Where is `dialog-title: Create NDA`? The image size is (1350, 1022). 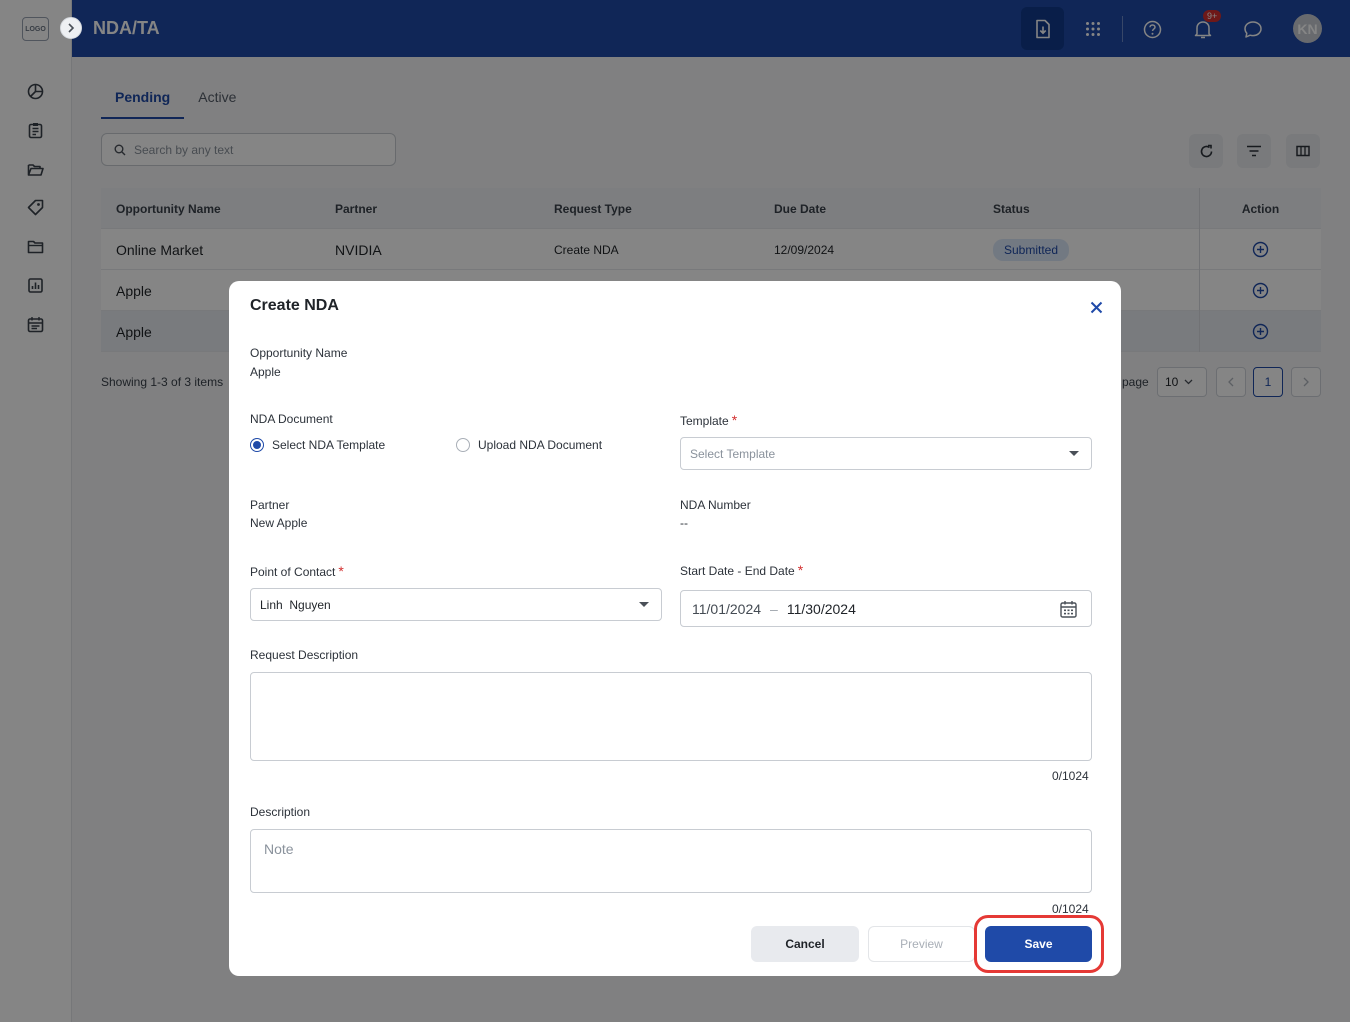
dialog-title: Create NDA is located at coordinates (294, 305).